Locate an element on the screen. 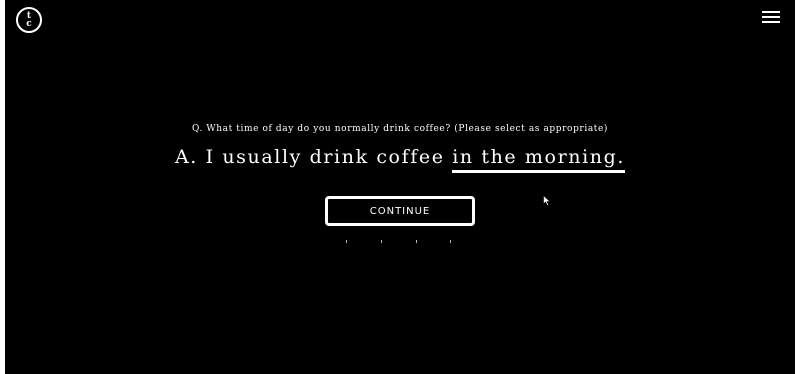 The image size is (800, 374). hamburger-menu-icon is located at coordinates (771, 17).